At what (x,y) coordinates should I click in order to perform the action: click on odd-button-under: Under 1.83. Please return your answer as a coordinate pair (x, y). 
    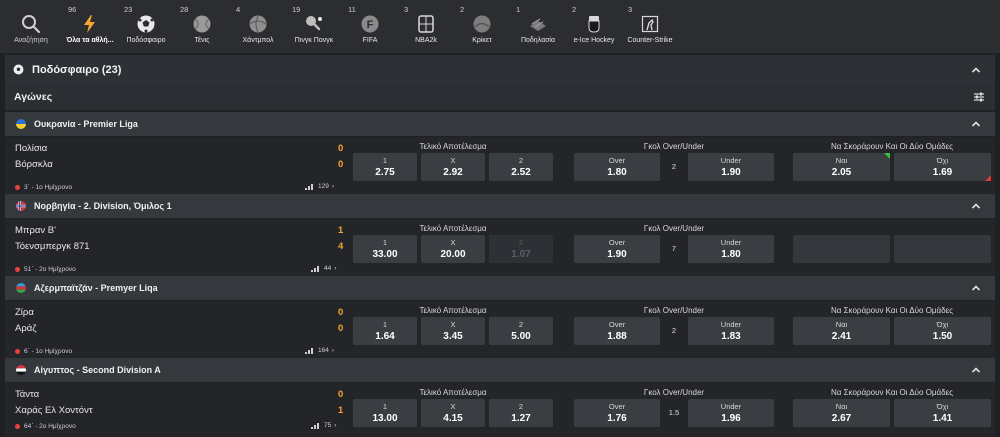
    Looking at the image, I should click on (731, 331).